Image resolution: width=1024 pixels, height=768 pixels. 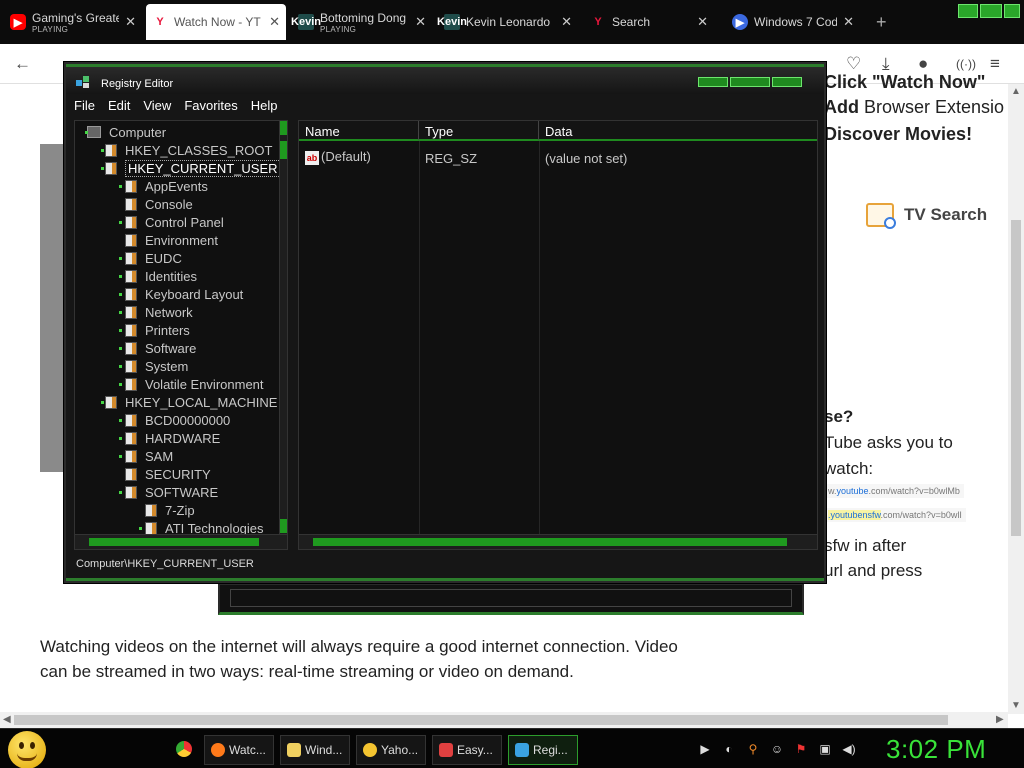 What do you see at coordinates (84, 107) in the screenshot?
I see `menu-file: File` at bounding box center [84, 107].